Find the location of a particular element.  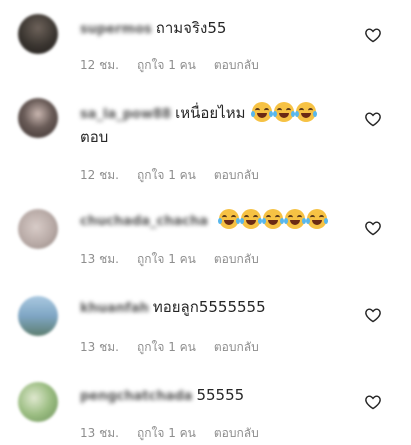

comment-username: supermos is located at coordinates (116, 29).